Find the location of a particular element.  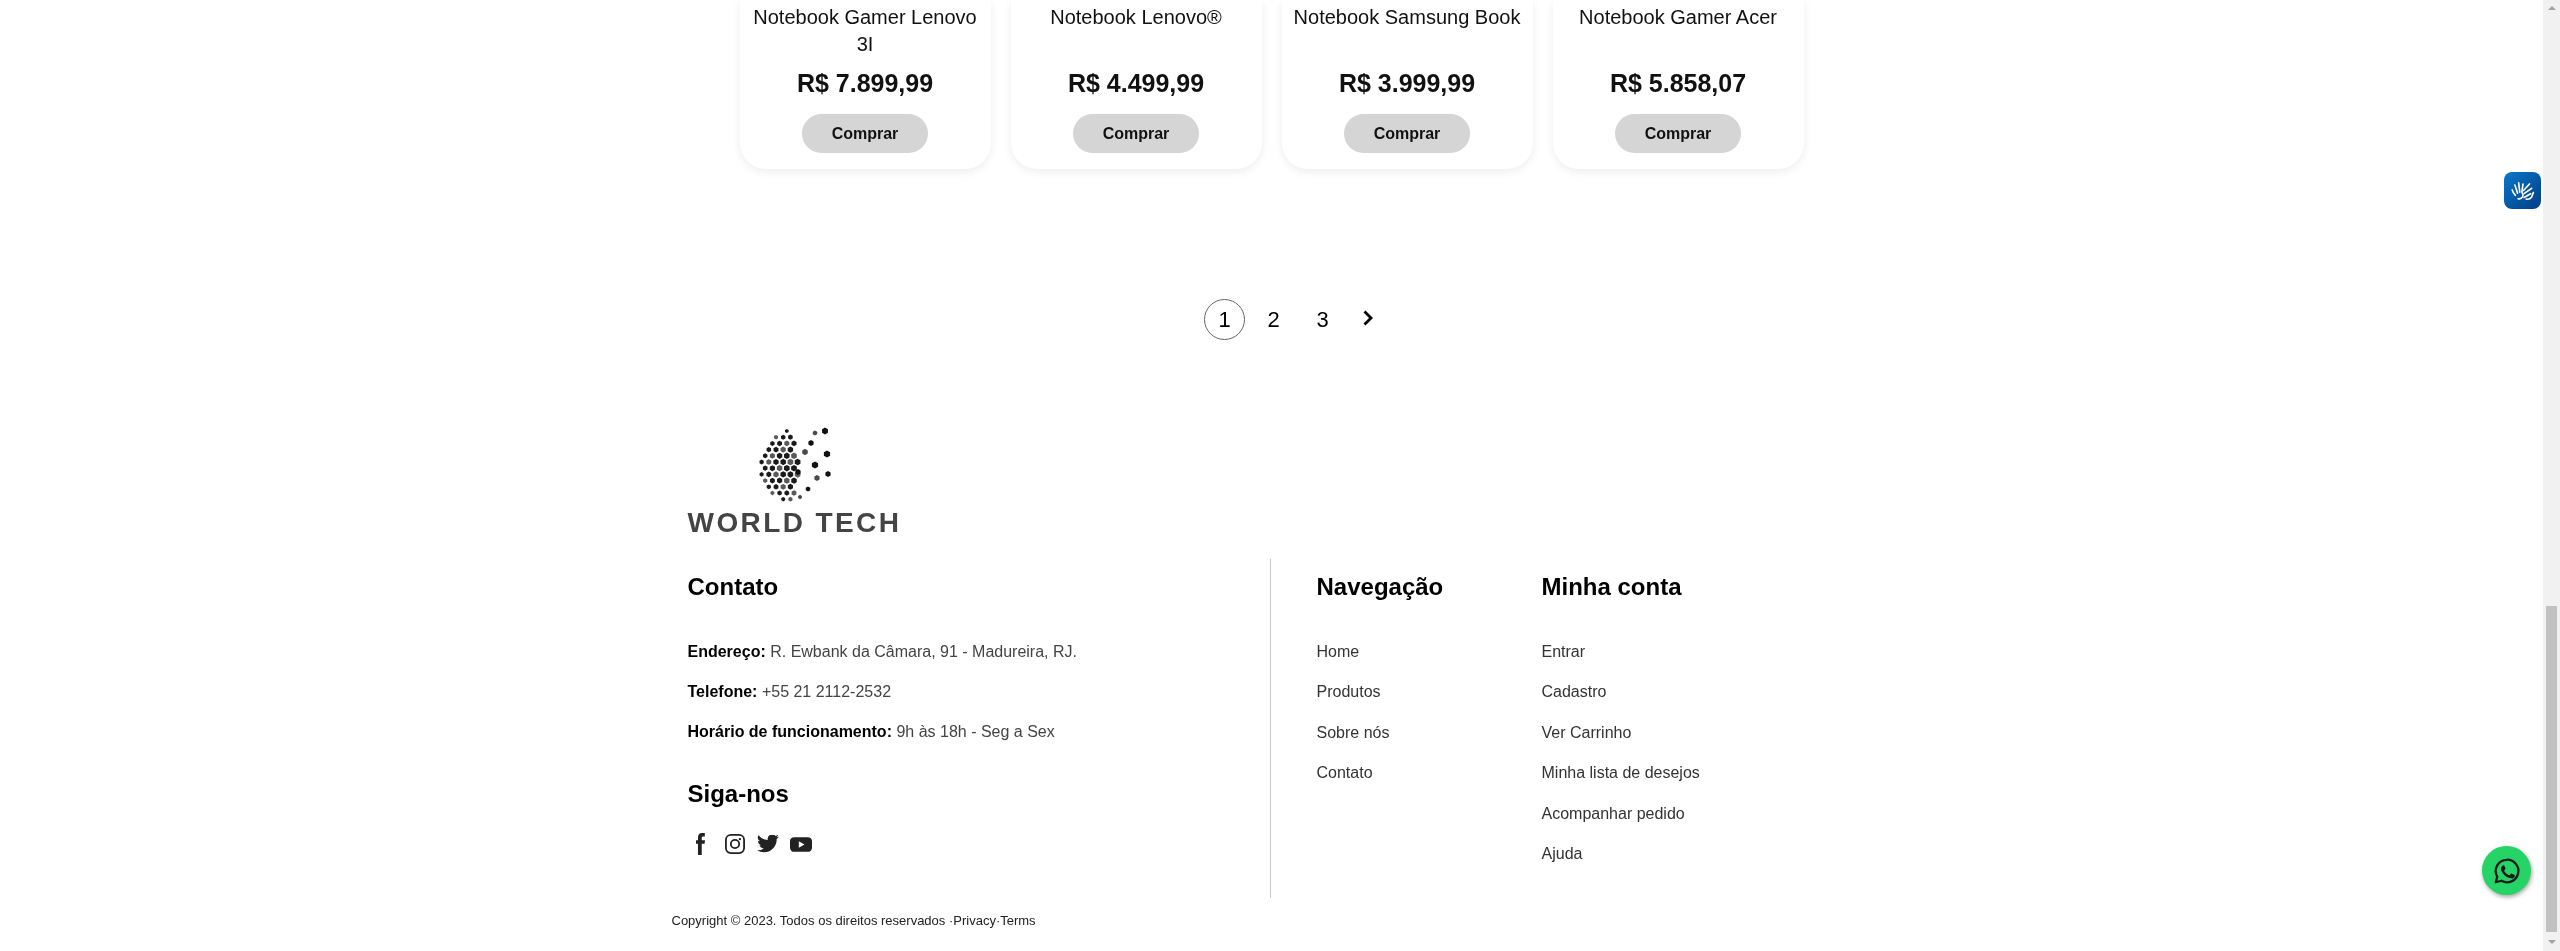

facebook-icon is located at coordinates (701, 844).